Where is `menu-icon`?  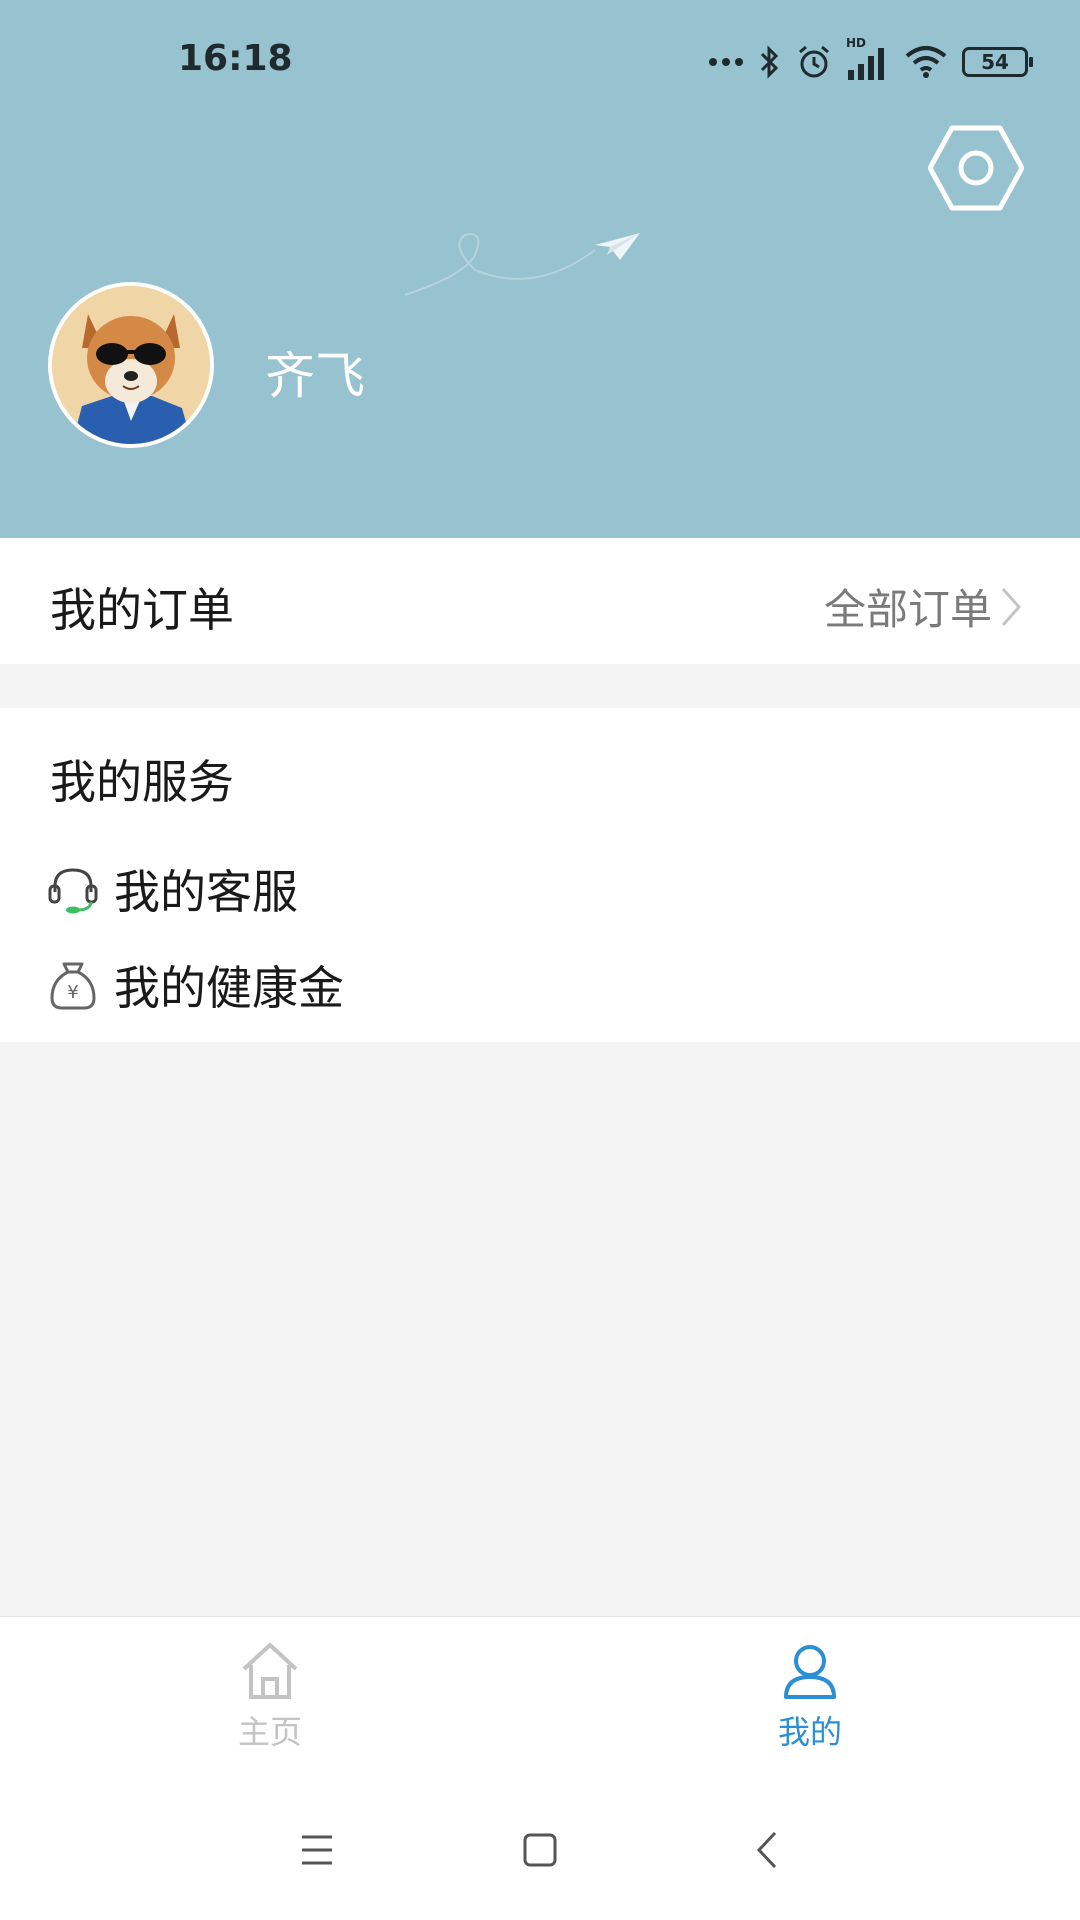 menu-icon is located at coordinates (317, 1850).